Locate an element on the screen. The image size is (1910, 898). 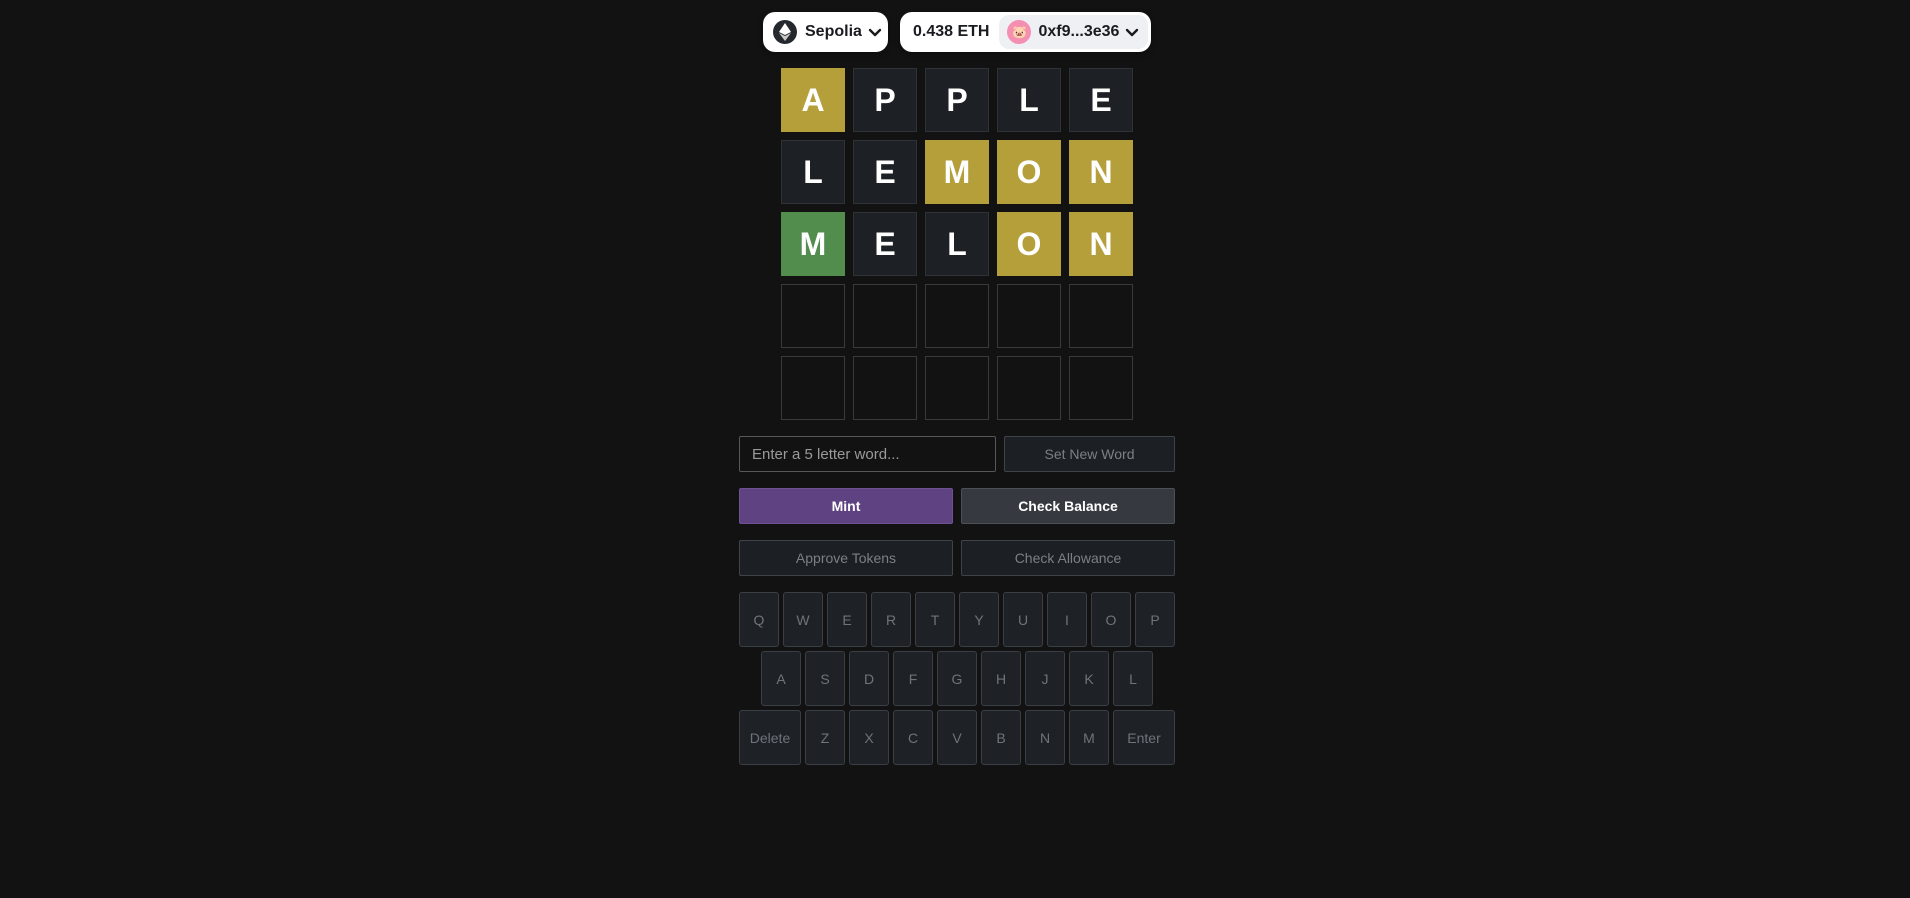
key-s: S is located at coordinates (825, 678).